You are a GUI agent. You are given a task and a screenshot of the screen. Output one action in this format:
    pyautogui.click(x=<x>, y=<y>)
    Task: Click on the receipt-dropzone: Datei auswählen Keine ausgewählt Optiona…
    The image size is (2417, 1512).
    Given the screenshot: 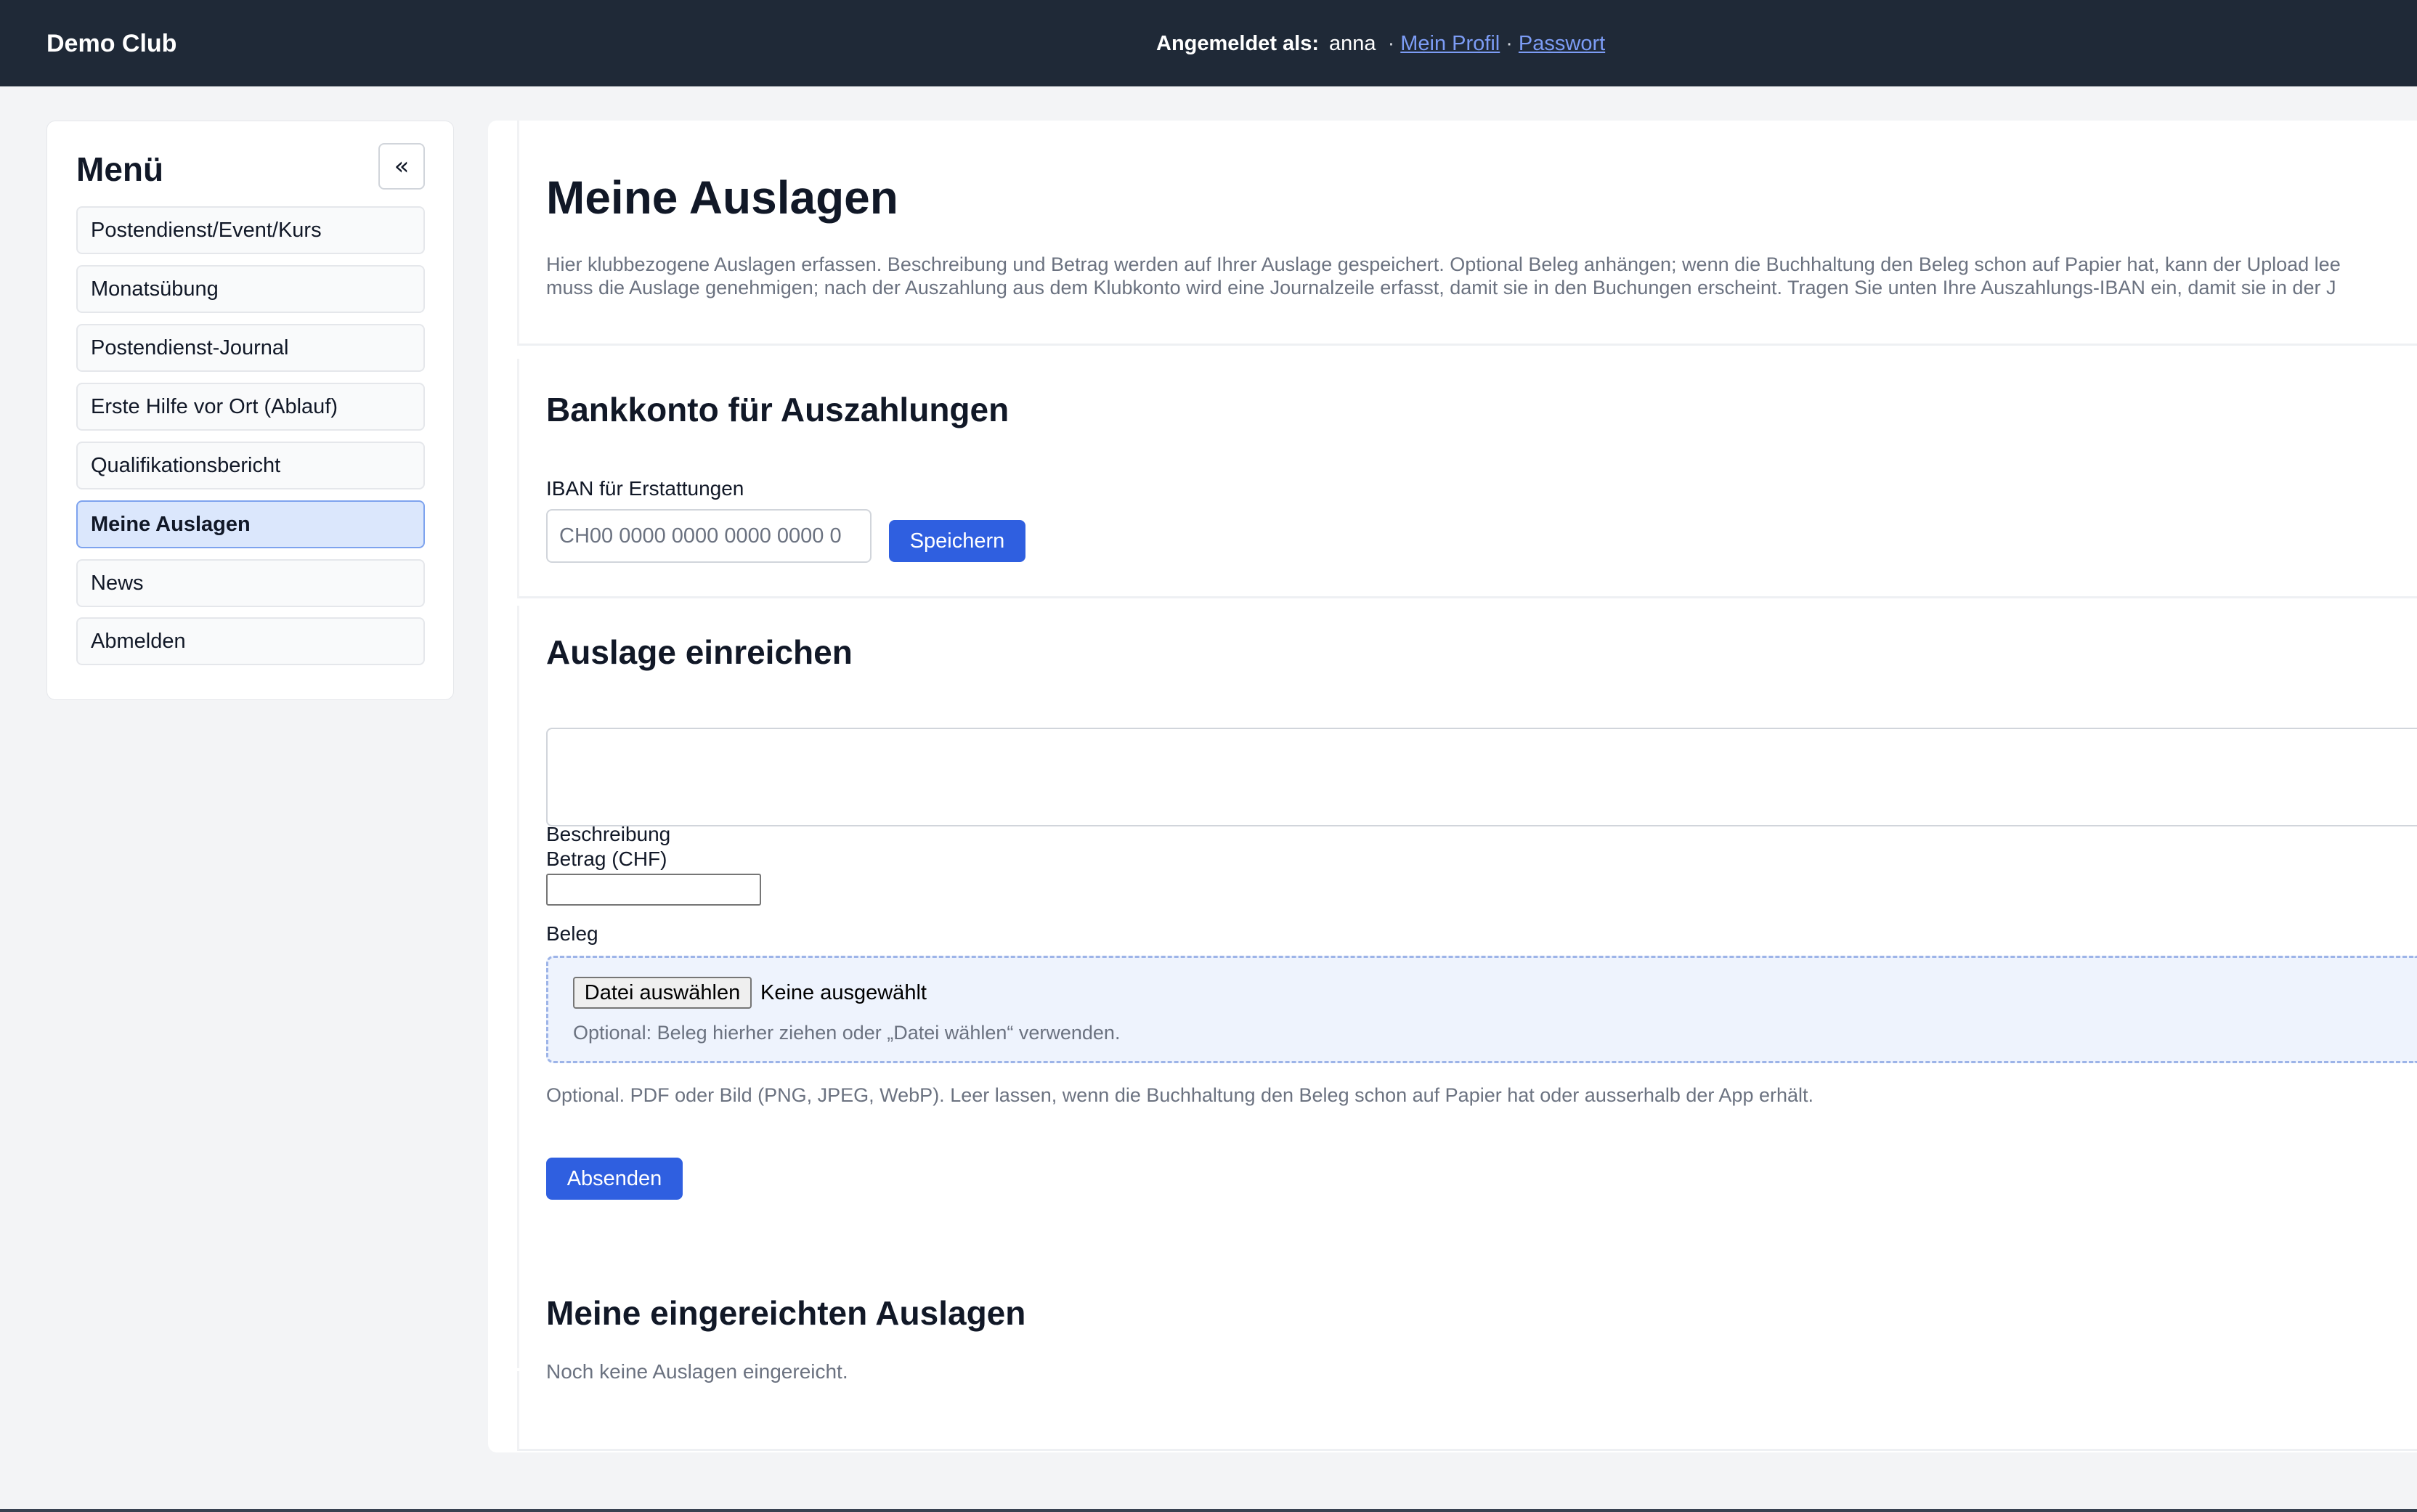 What is the action you would take?
    pyautogui.click(x=1481, y=1009)
    